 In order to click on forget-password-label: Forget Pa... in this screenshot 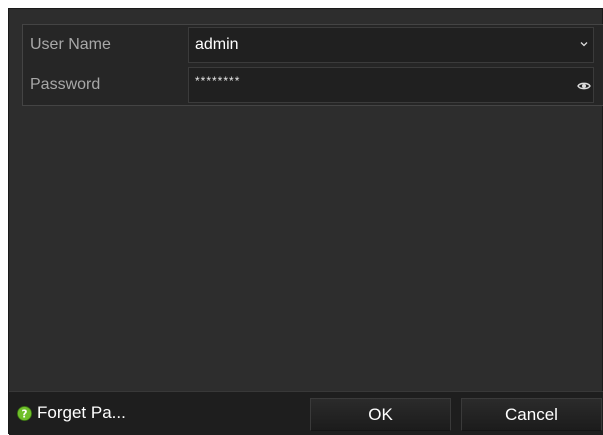, I will do `click(81, 412)`.